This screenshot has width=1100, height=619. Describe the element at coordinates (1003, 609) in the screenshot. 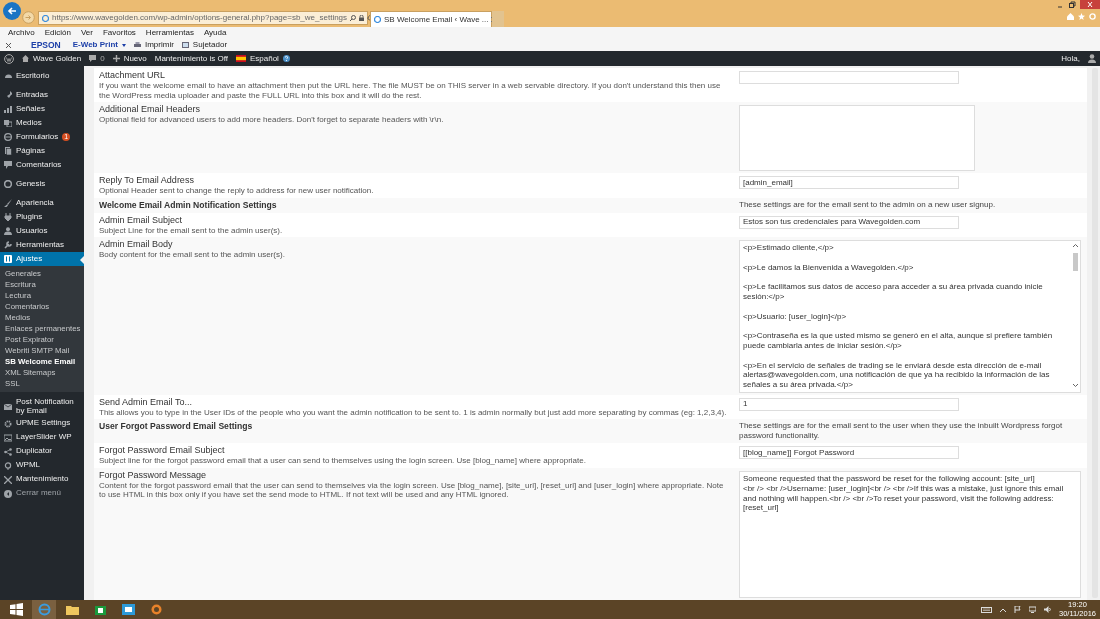

I see `chevron-up-icon` at that location.